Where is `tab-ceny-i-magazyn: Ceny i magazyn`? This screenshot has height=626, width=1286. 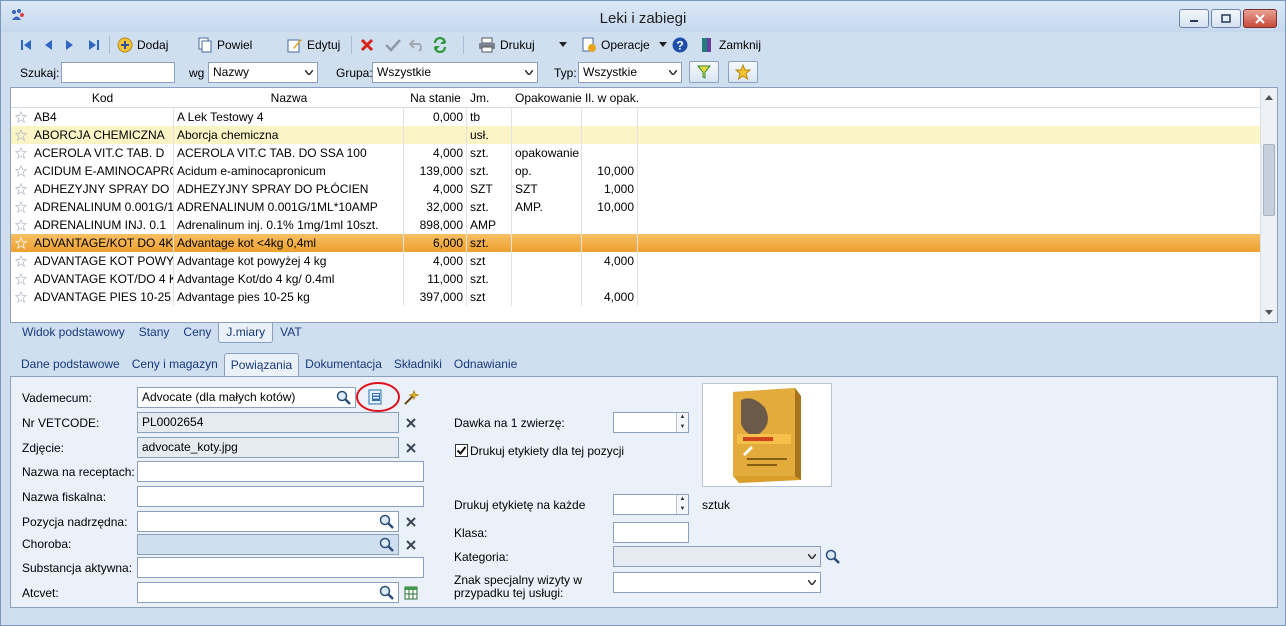
tab-ceny-i-magazyn: Ceny i magazyn is located at coordinates (175, 365).